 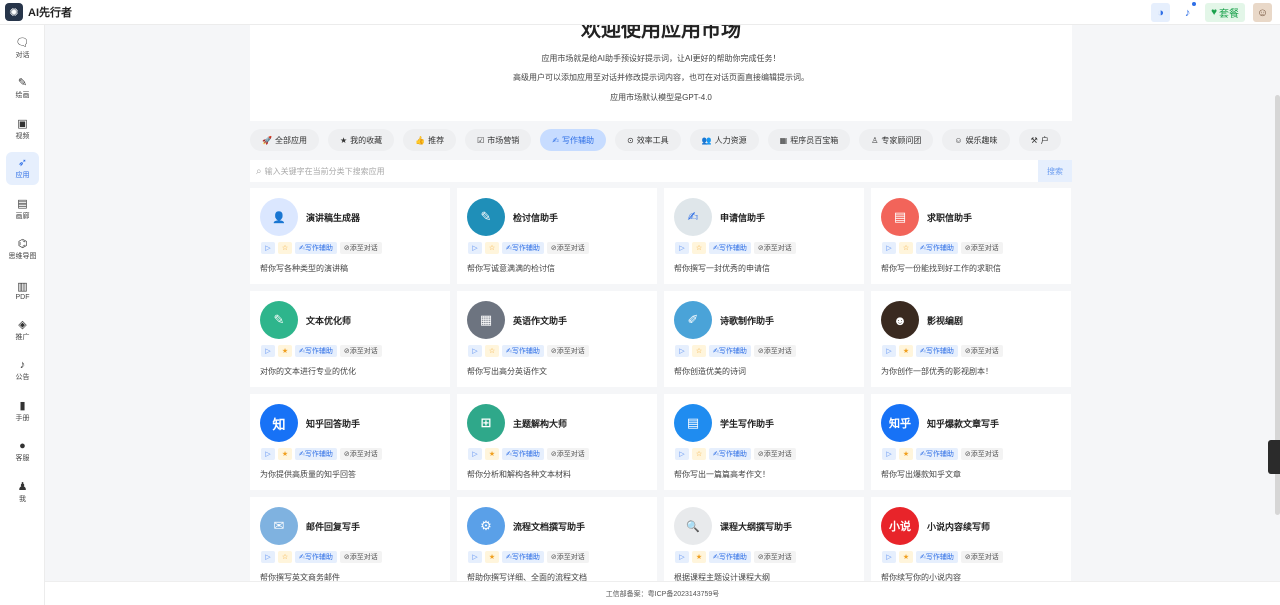 What do you see at coordinates (557, 539) in the screenshot?
I see `app-card: ⚙ 流程文档撰写助手 ▷ ★ ✍ 写作辅助 ⊘ 添至对话 帮助你撰写详细、全面的流程文档` at bounding box center [557, 539].